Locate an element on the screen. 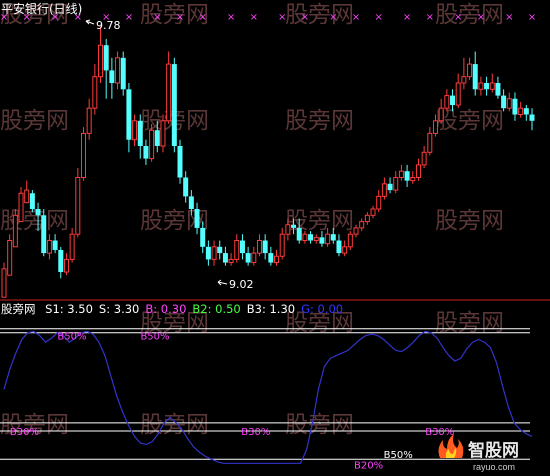  site-logo: 智股网 rayuo.com is located at coordinates (478, 453).